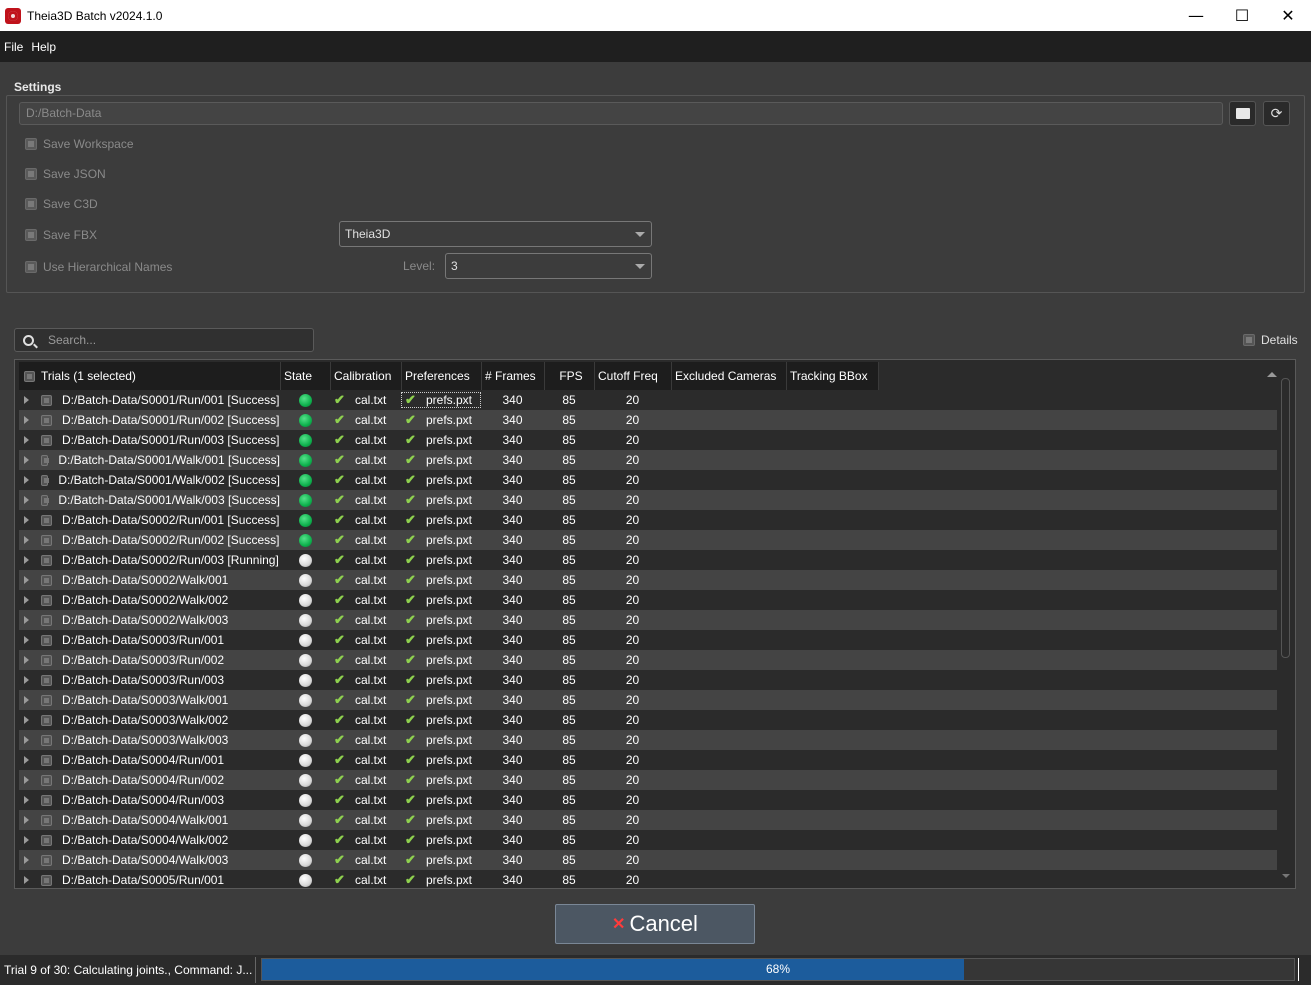  I want to click on details-checkbox, so click(1249, 340).